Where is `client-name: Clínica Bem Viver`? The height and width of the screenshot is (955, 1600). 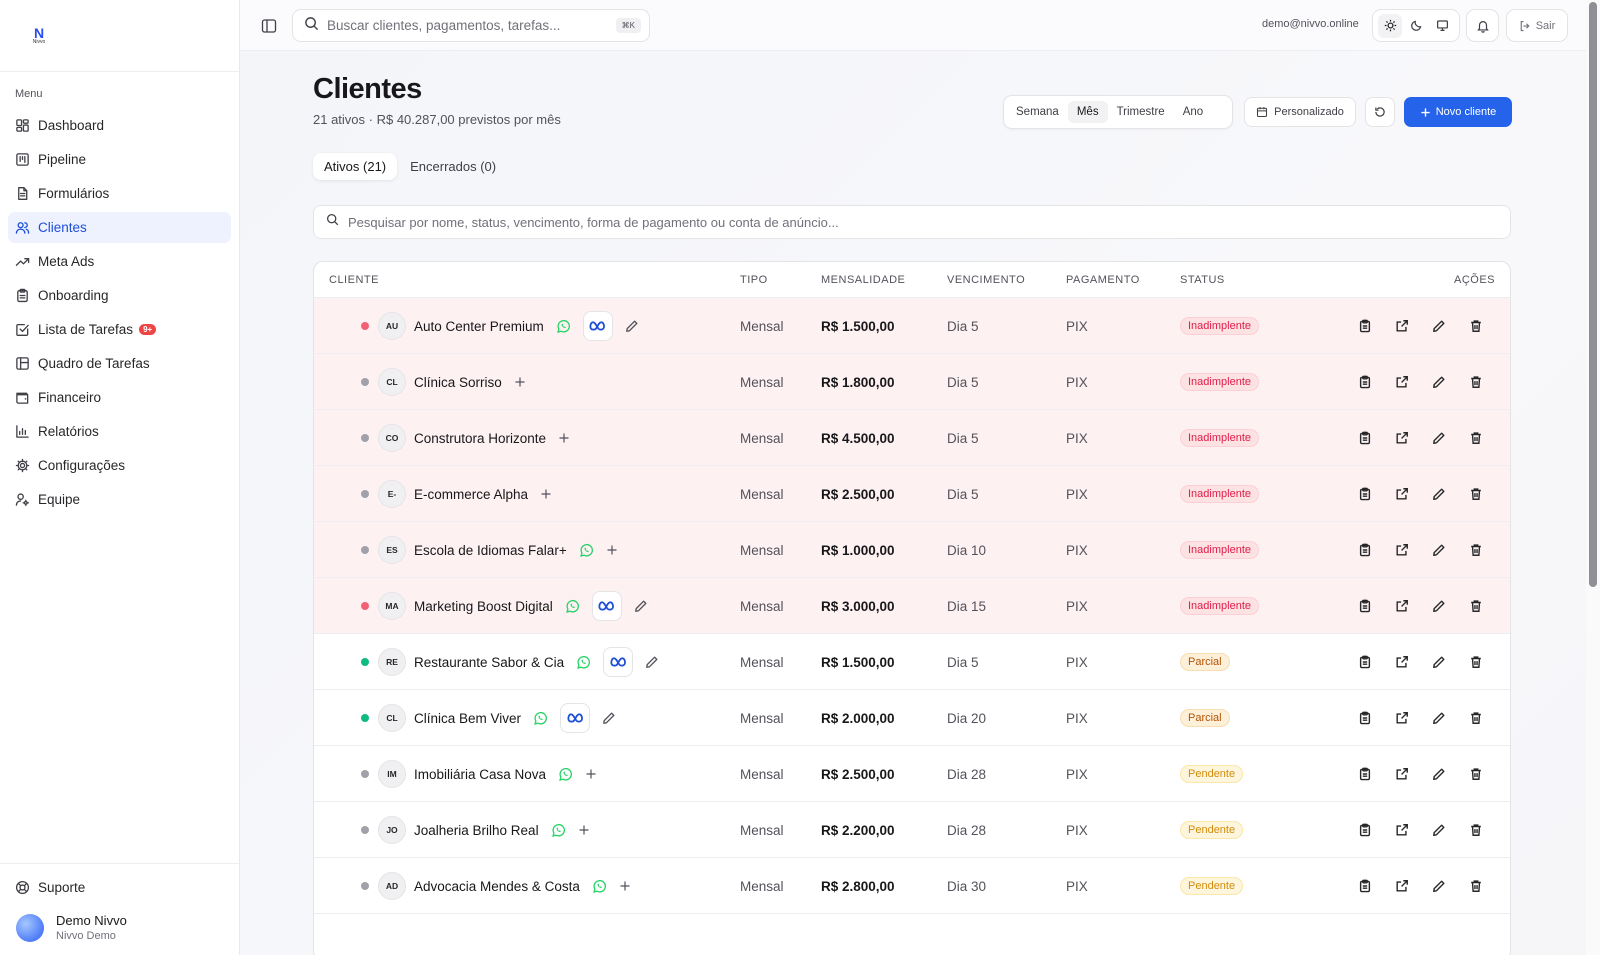
client-name: Clínica Bem Viver is located at coordinates (467, 718).